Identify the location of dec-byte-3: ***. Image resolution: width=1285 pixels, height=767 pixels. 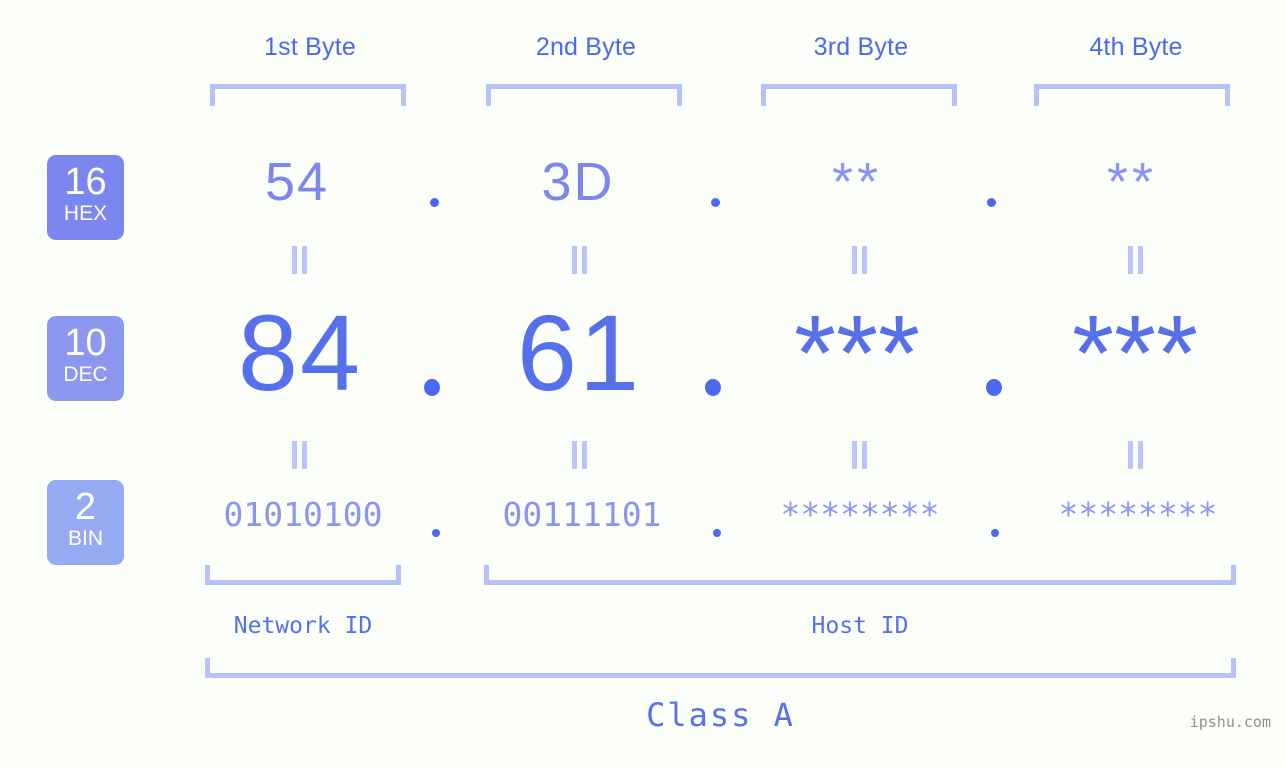
(857, 352).